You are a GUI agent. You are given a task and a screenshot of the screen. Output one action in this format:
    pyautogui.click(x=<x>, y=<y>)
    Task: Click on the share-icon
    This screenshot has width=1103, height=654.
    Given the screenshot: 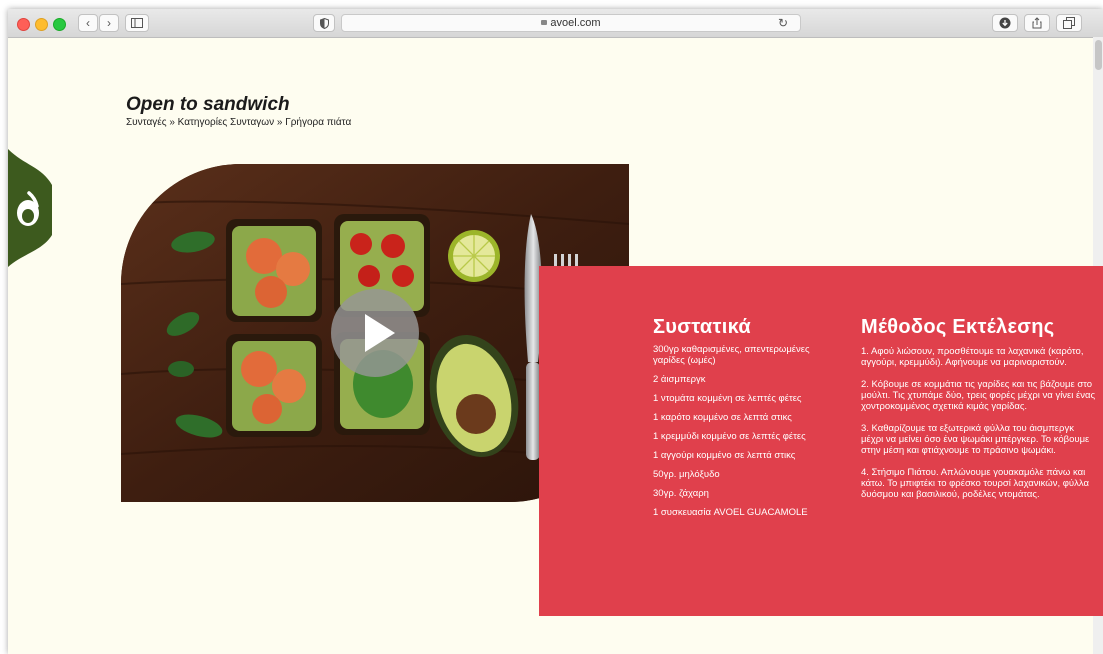 What is the action you would take?
    pyautogui.click(x=1037, y=23)
    